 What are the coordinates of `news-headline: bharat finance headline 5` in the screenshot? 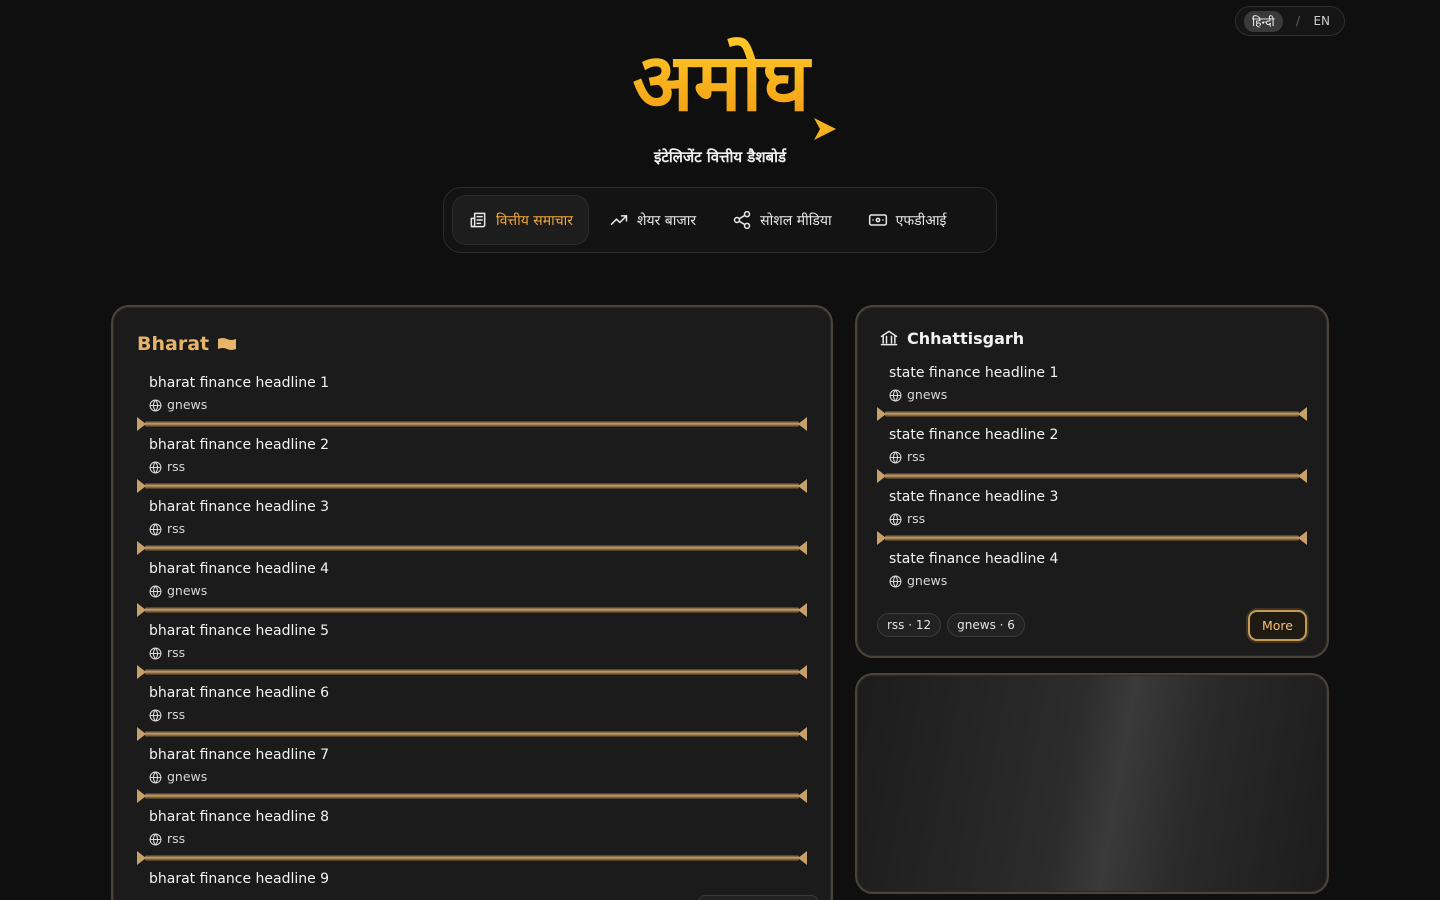 It's located at (472, 631).